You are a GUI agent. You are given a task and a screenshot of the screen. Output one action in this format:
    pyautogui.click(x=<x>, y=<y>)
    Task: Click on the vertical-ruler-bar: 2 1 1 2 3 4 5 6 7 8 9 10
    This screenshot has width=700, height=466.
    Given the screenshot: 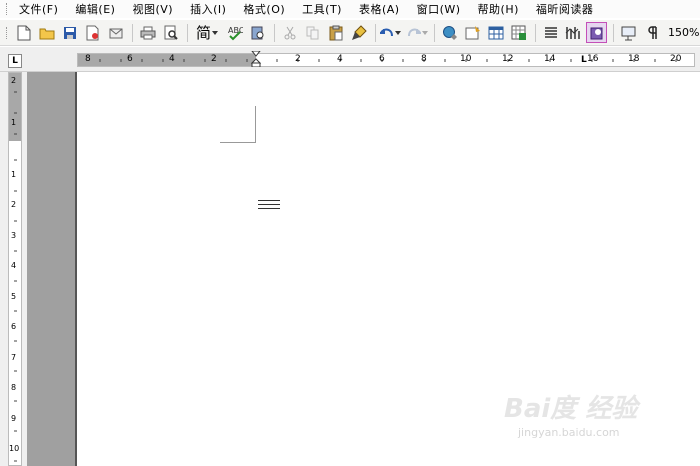 What is the action you would take?
    pyautogui.click(x=13, y=269)
    